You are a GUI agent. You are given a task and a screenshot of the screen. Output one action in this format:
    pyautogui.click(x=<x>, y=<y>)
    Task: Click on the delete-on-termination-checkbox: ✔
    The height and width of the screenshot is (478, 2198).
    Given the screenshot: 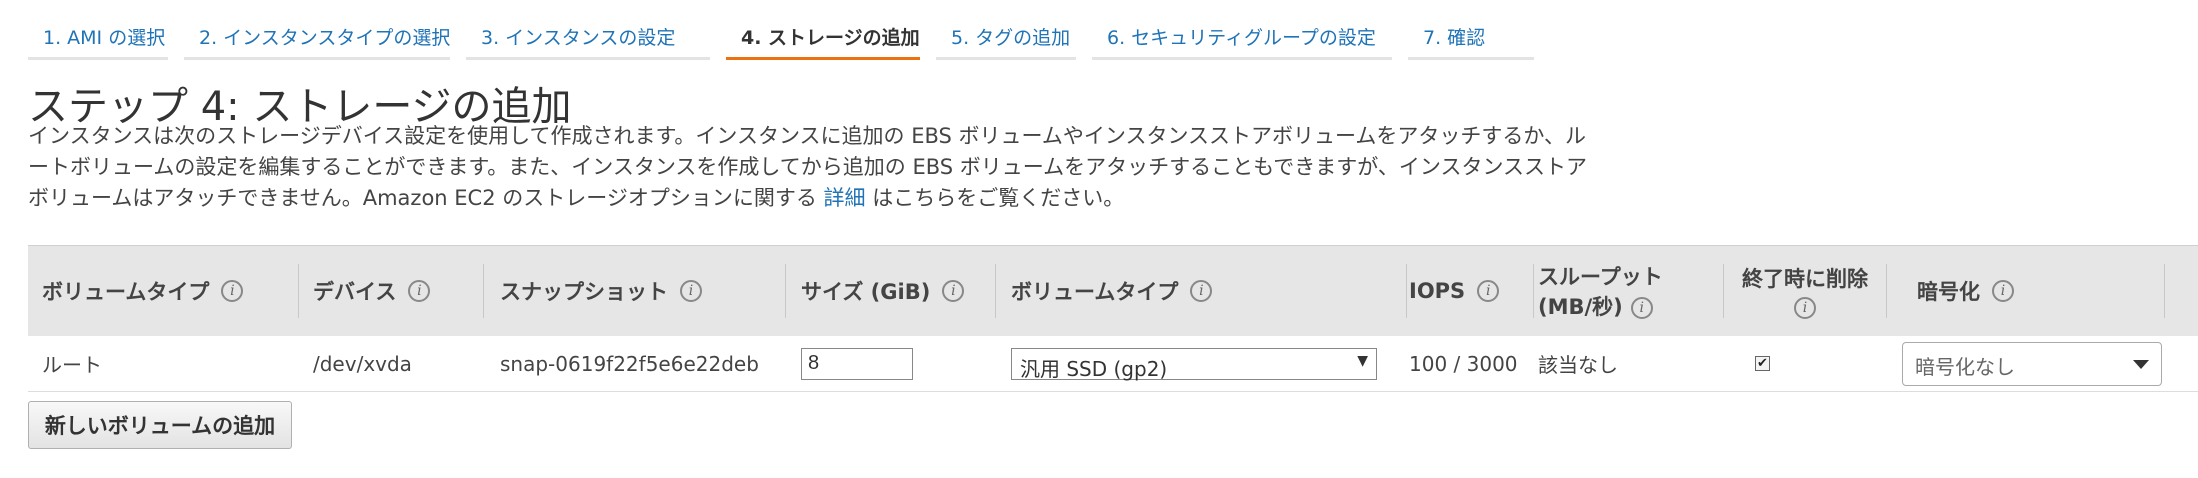 What is the action you would take?
    pyautogui.click(x=1762, y=363)
    